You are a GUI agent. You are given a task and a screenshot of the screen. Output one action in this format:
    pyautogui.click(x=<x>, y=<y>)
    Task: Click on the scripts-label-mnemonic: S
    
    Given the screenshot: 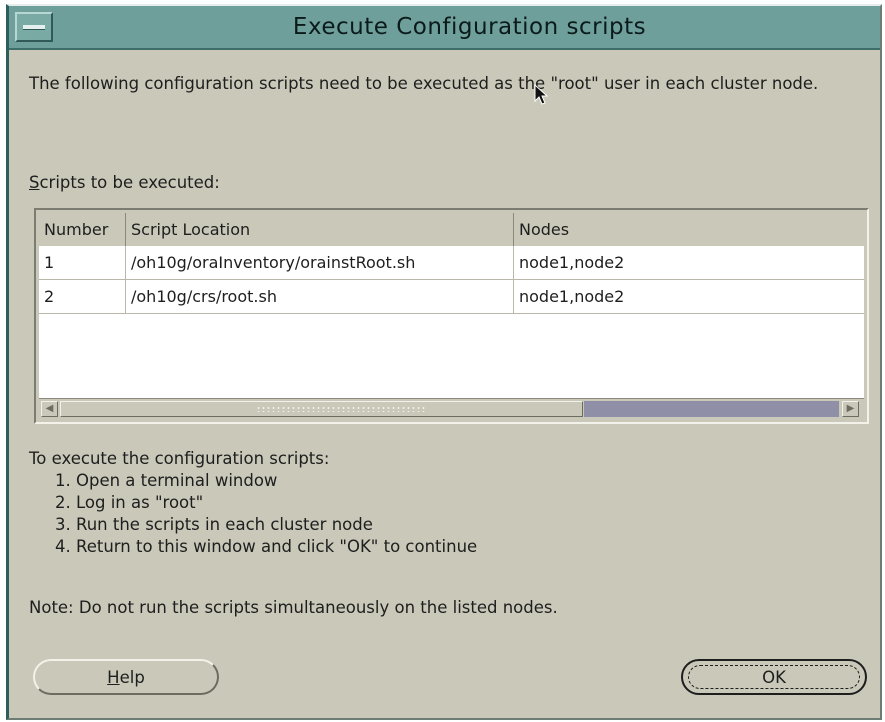 What is the action you would take?
    pyautogui.click(x=34, y=182)
    